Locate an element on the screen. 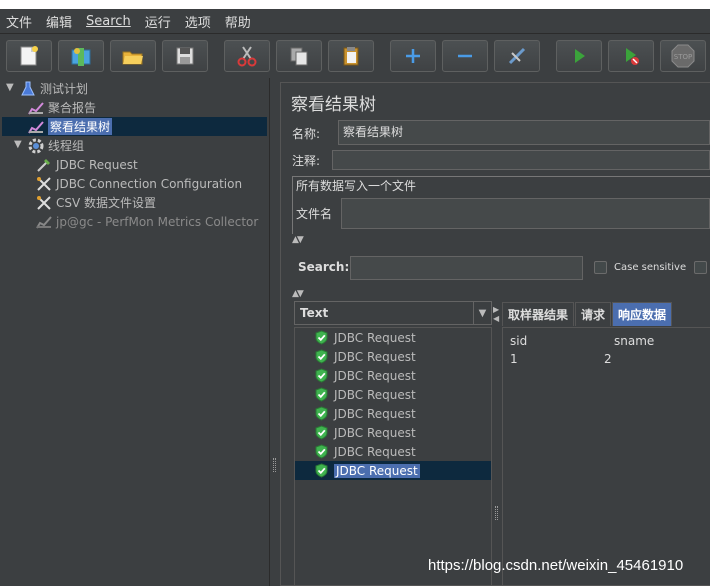  expand-icon is located at coordinates (413, 56).